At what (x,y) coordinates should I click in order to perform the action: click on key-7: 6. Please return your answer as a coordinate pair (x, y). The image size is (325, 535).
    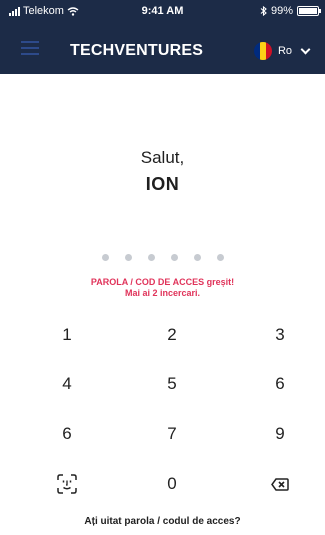
    Looking at the image, I should click on (67, 434).